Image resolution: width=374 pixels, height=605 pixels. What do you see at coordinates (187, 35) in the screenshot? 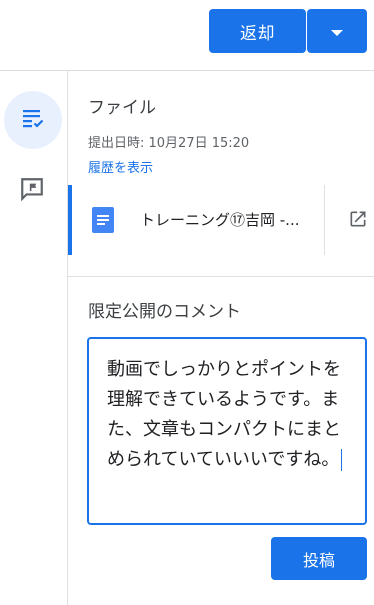
I see `top-bar: 返却` at bounding box center [187, 35].